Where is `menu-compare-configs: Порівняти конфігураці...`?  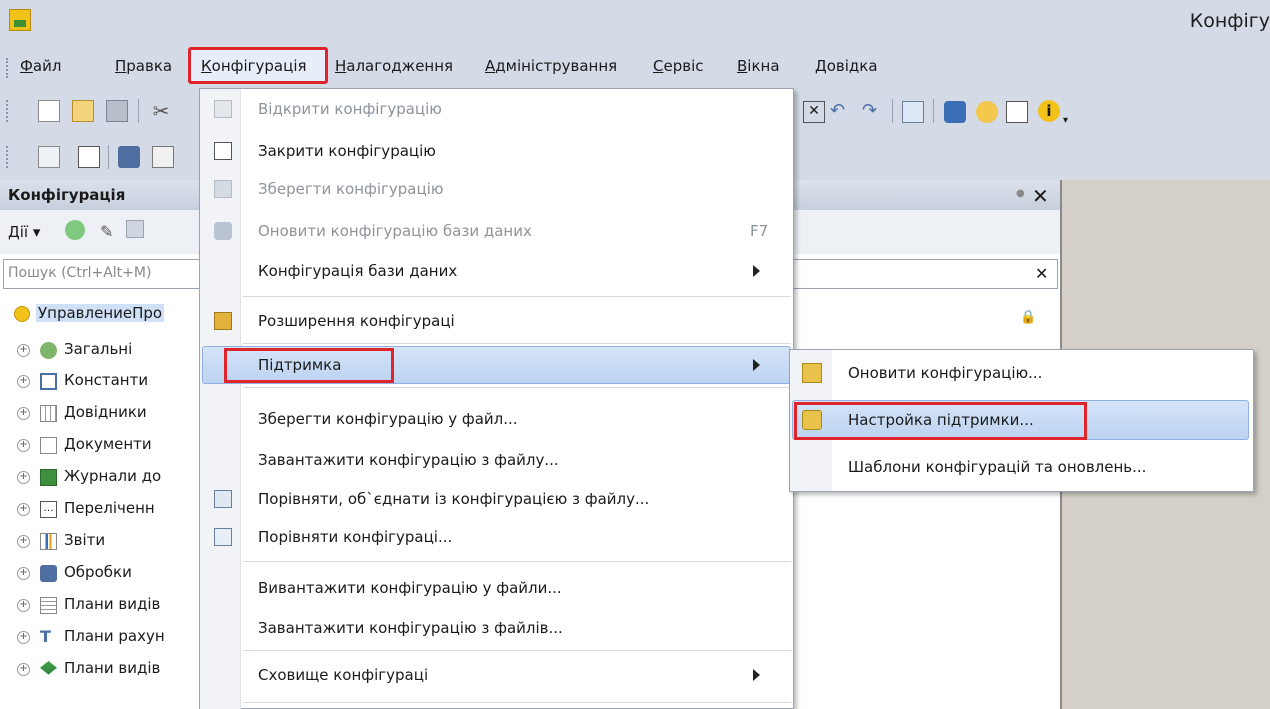
menu-compare-configs: Порівняти конфігураці... is located at coordinates (496, 538).